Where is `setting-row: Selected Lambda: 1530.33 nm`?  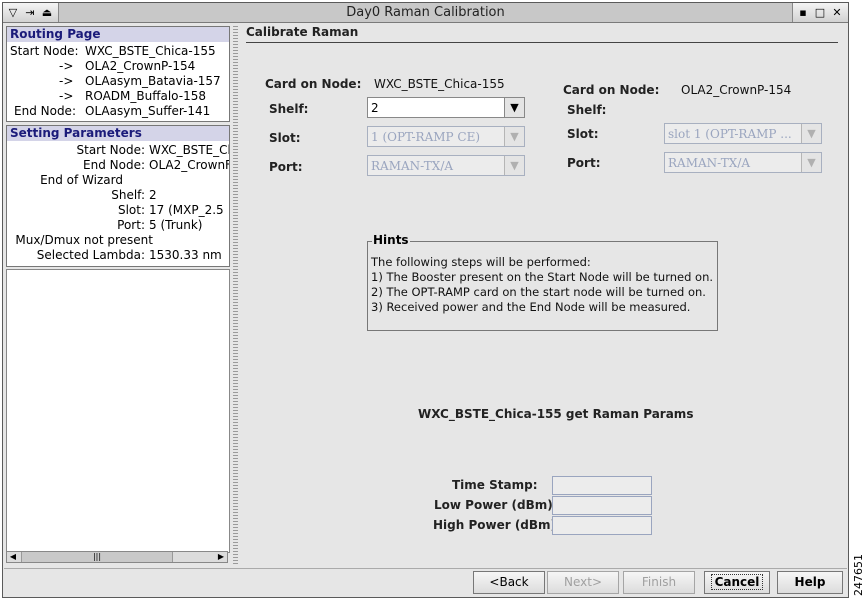 setting-row: Selected Lambda: 1530.33 nm is located at coordinates (118, 255).